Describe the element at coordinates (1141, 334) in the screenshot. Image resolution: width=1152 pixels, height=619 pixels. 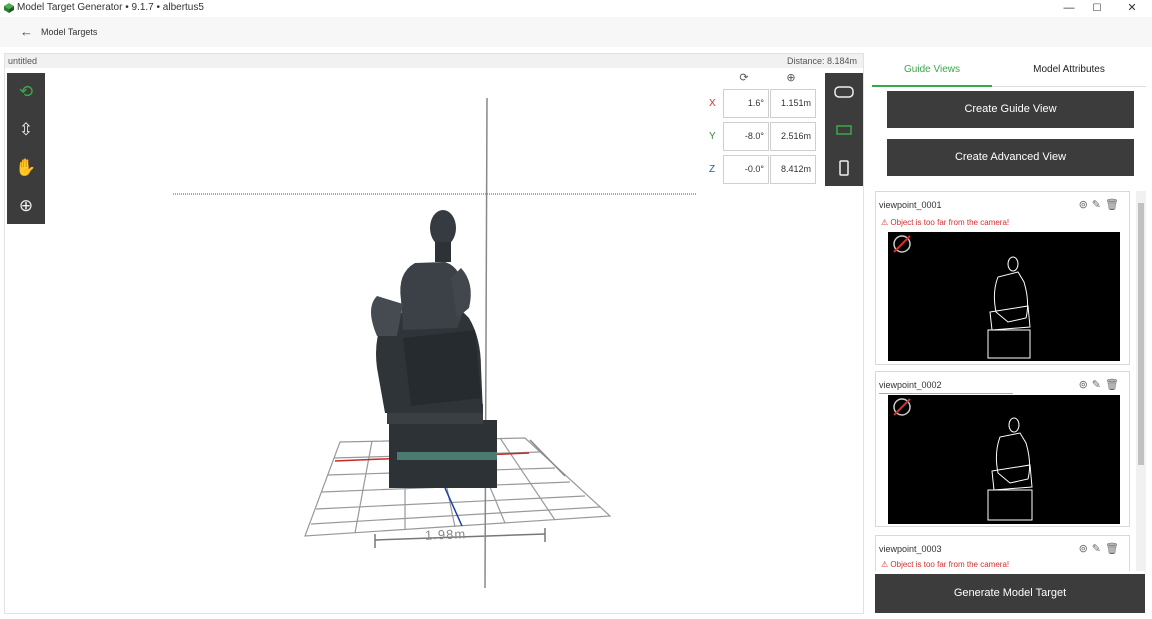
I see `scrollbar-thumb` at that location.